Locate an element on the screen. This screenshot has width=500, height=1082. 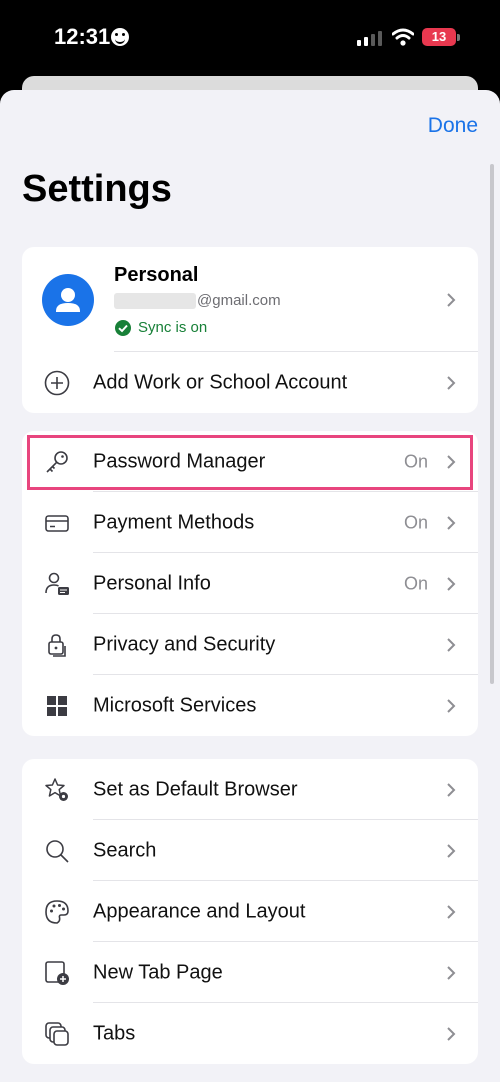
tabs-row: Tabs is located at coordinates (250, 1033).